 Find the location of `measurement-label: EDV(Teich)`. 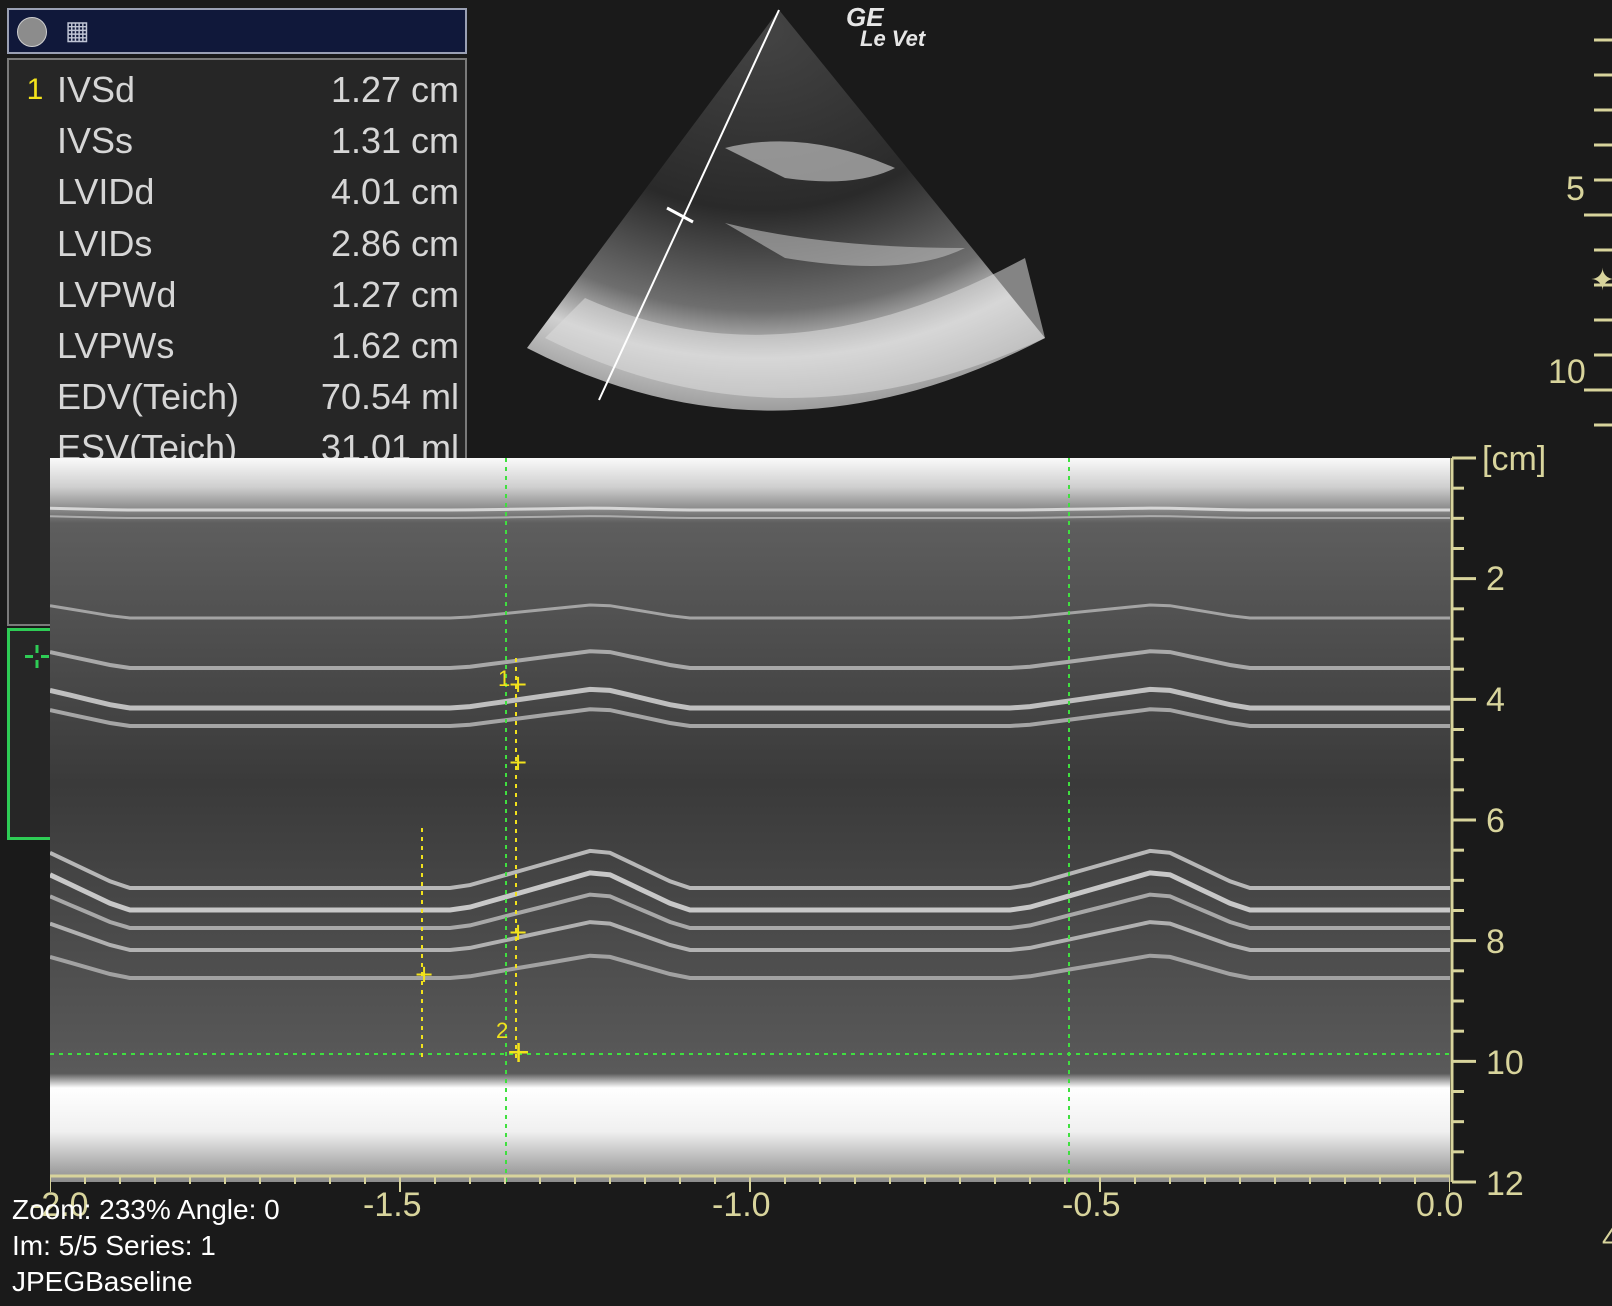

measurement-label: EDV(Teich) is located at coordinates (148, 397).